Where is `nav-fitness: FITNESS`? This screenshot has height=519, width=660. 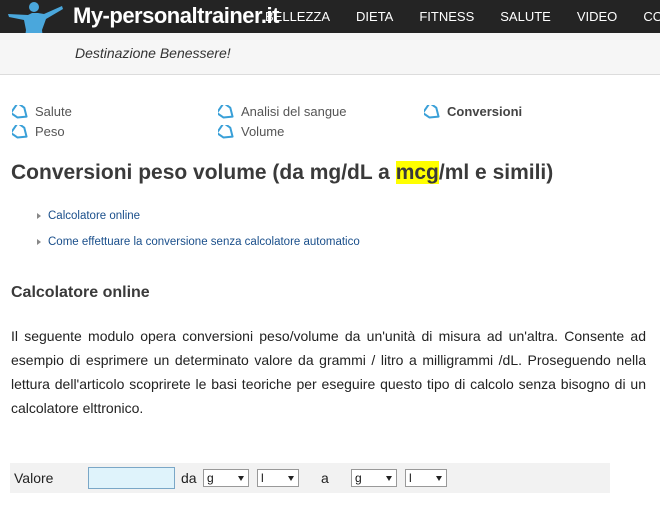 nav-fitness: FITNESS is located at coordinates (446, 16).